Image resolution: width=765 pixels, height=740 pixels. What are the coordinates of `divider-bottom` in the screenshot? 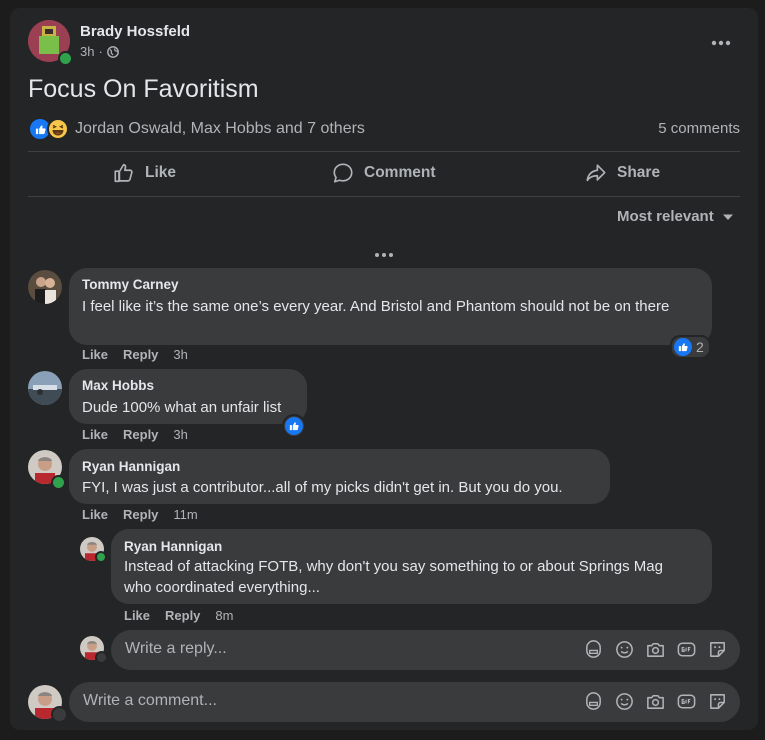 It's located at (384, 196).